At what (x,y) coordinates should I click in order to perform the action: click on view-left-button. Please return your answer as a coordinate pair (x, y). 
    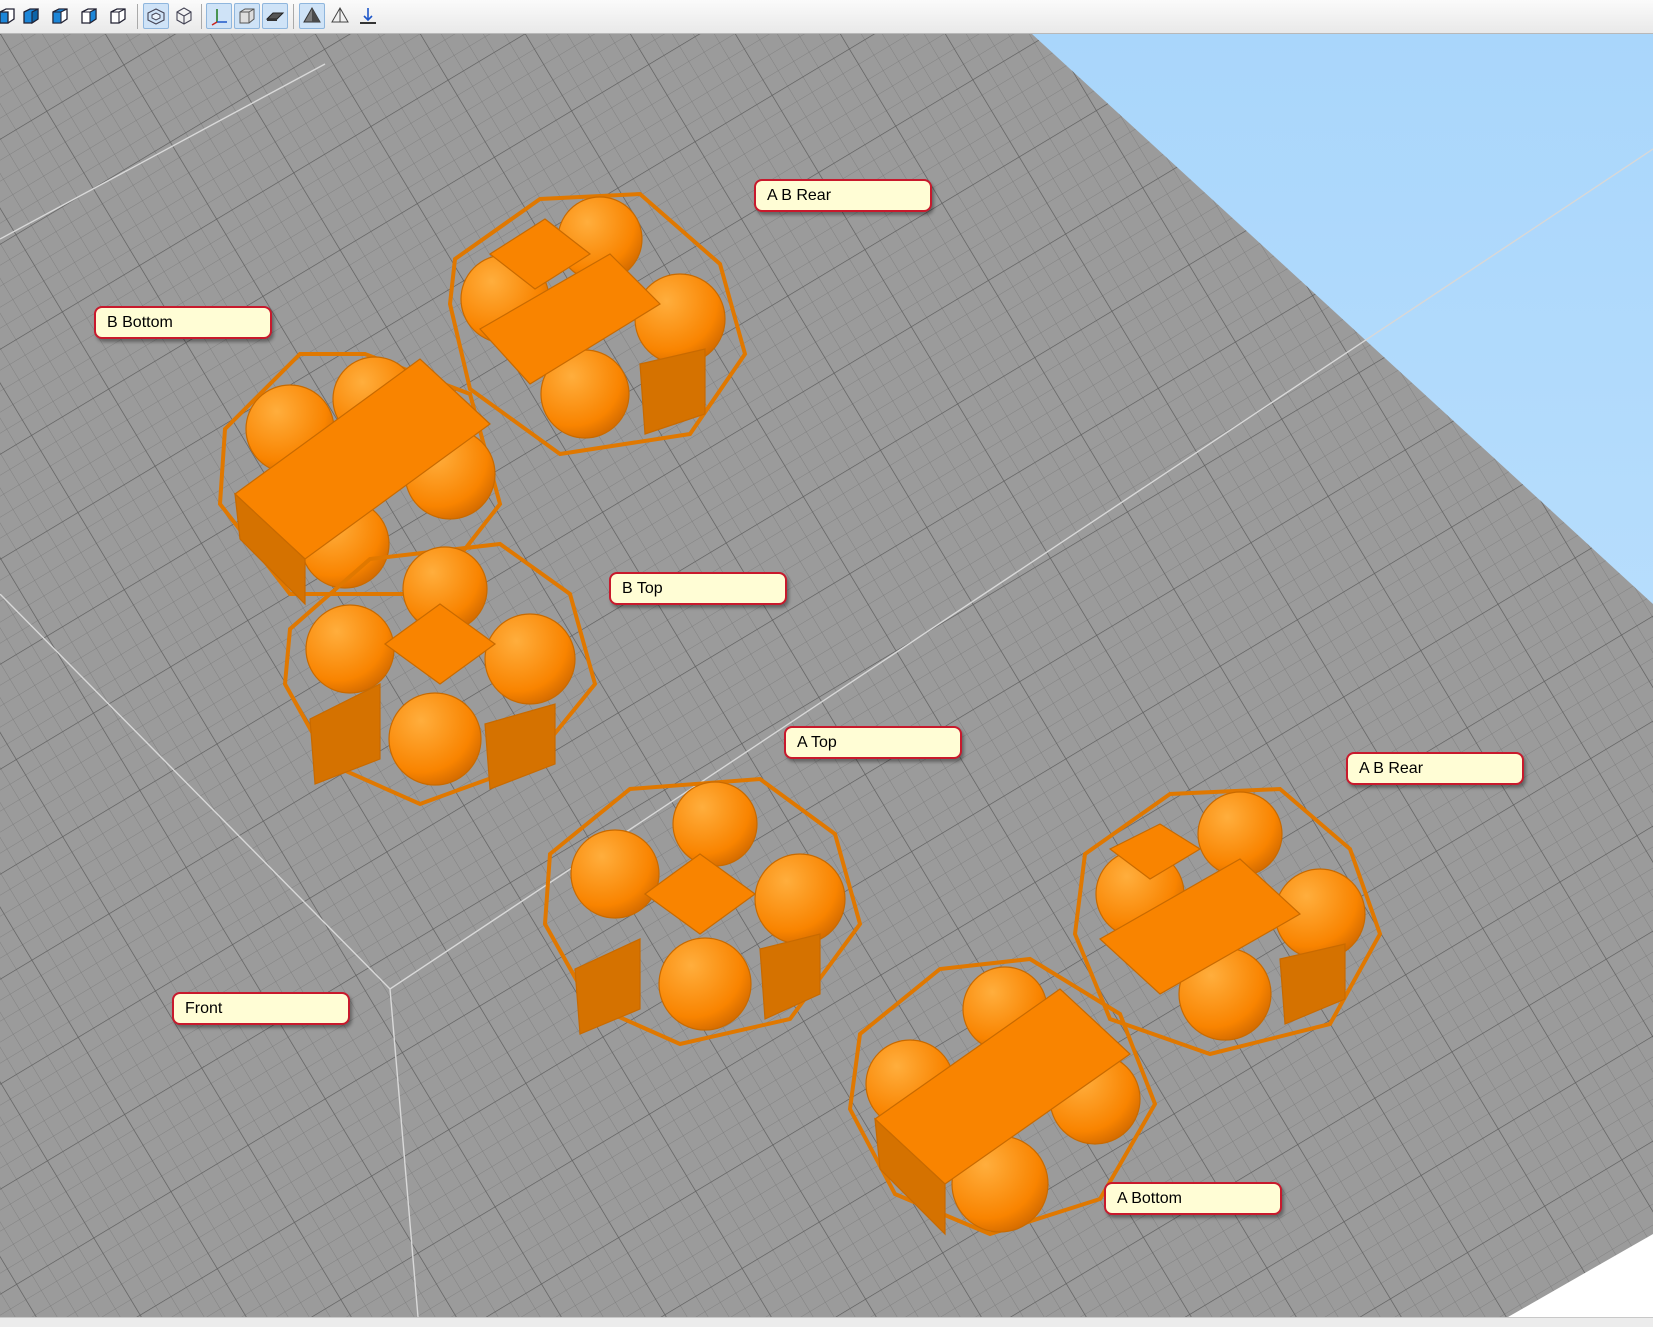
    Looking at the image, I should click on (60, 16).